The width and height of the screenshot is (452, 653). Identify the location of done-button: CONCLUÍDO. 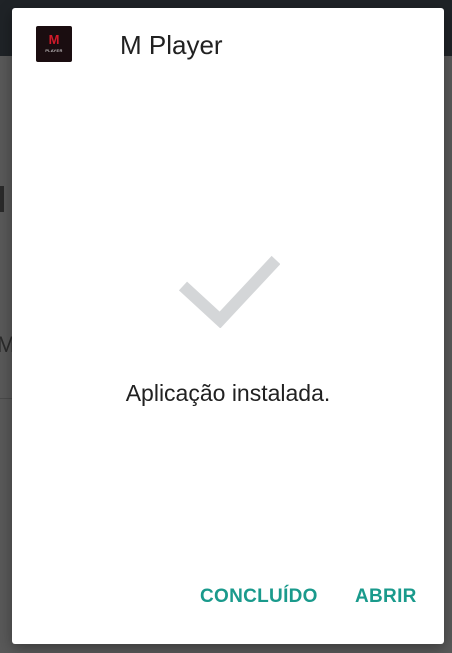
(259, 597).